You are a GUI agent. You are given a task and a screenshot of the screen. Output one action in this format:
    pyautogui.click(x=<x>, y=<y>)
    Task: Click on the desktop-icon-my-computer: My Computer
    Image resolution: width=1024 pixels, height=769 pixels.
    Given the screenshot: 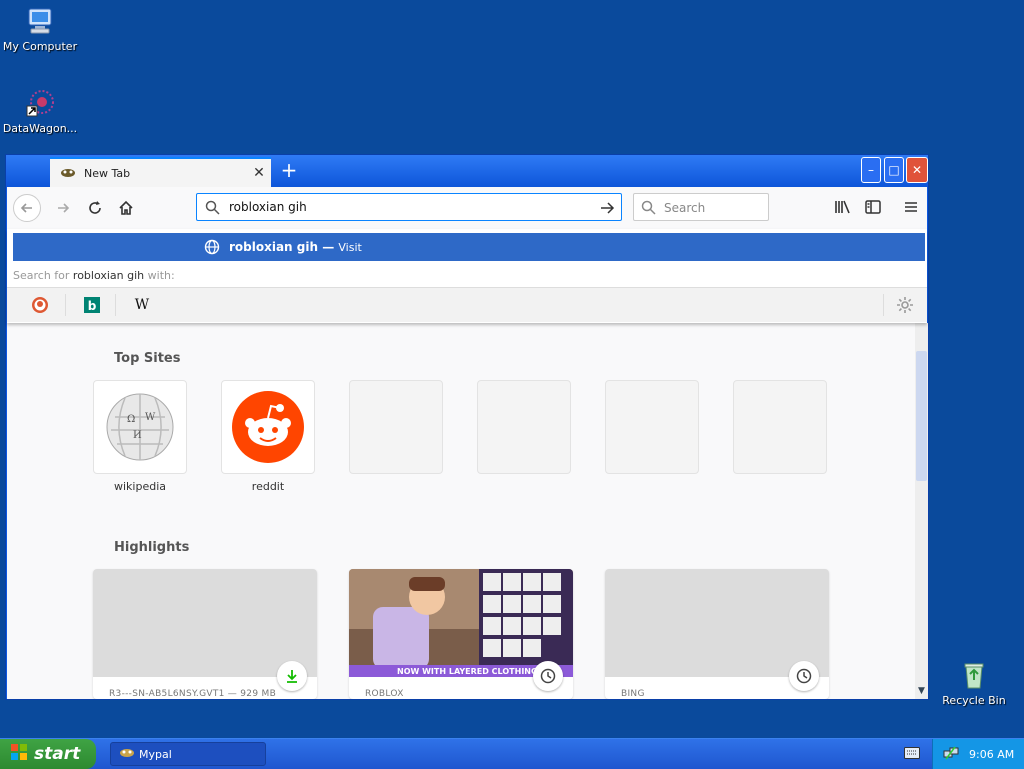 What is the action you would take?
    pyautogui.click(x=40, y=28)
    